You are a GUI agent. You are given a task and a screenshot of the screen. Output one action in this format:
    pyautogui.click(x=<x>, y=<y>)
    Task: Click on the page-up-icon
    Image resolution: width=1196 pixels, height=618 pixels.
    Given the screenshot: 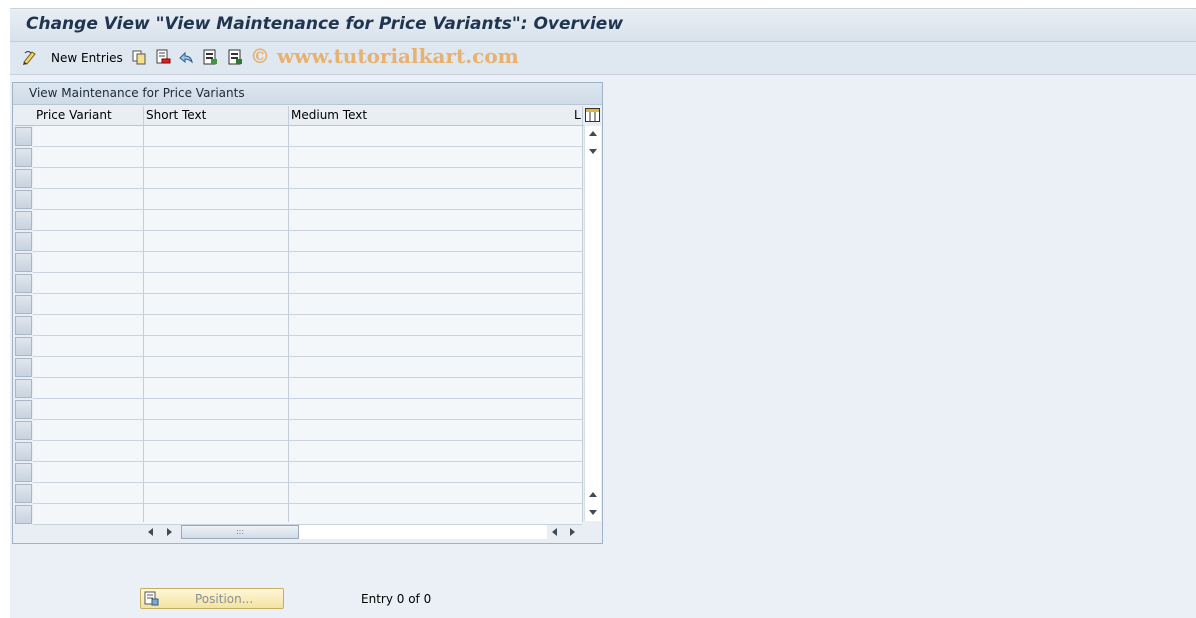 What is the action you would take?
    pyautogui.click(x=593, y=494)
    